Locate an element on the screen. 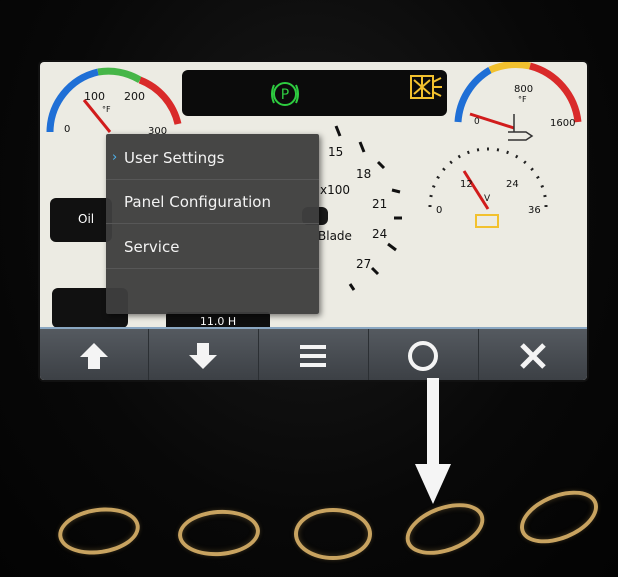 Image resolution: width=618 pixels, height=577 pixels. exhaust-tick-800: 800 is located at coordinates (523, 89).